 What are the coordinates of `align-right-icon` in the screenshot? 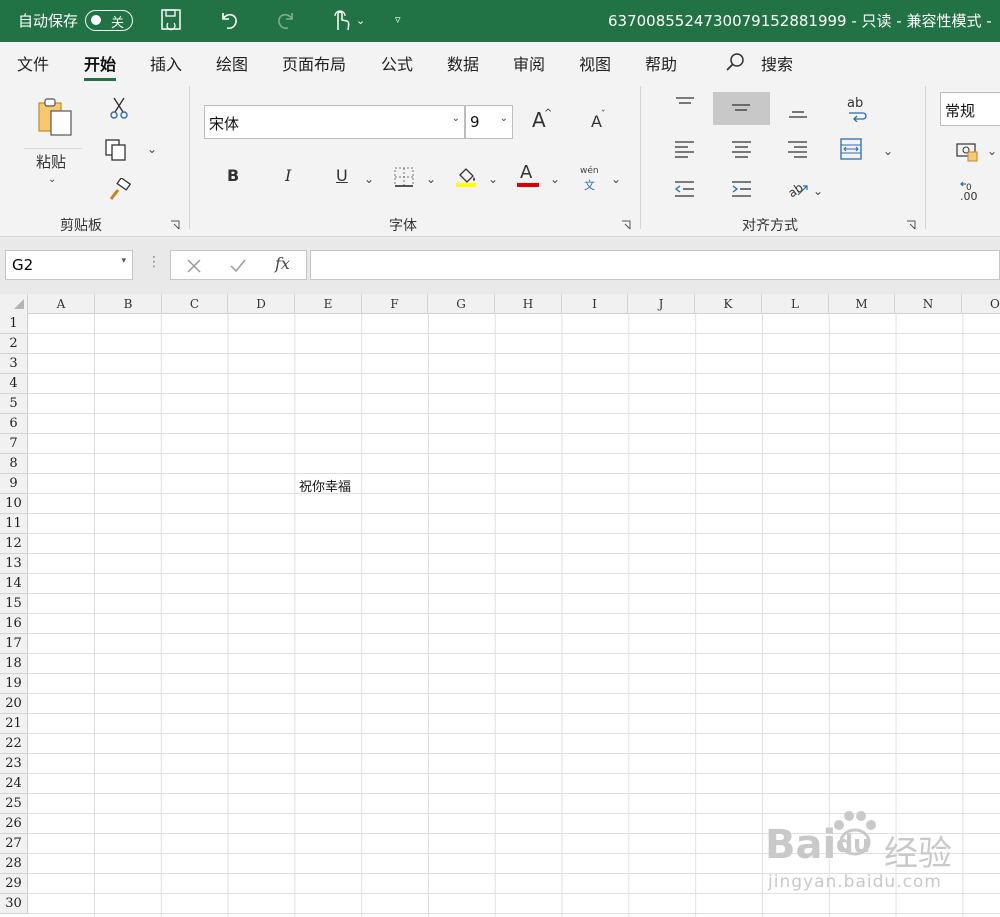 It's located at (798, 149).